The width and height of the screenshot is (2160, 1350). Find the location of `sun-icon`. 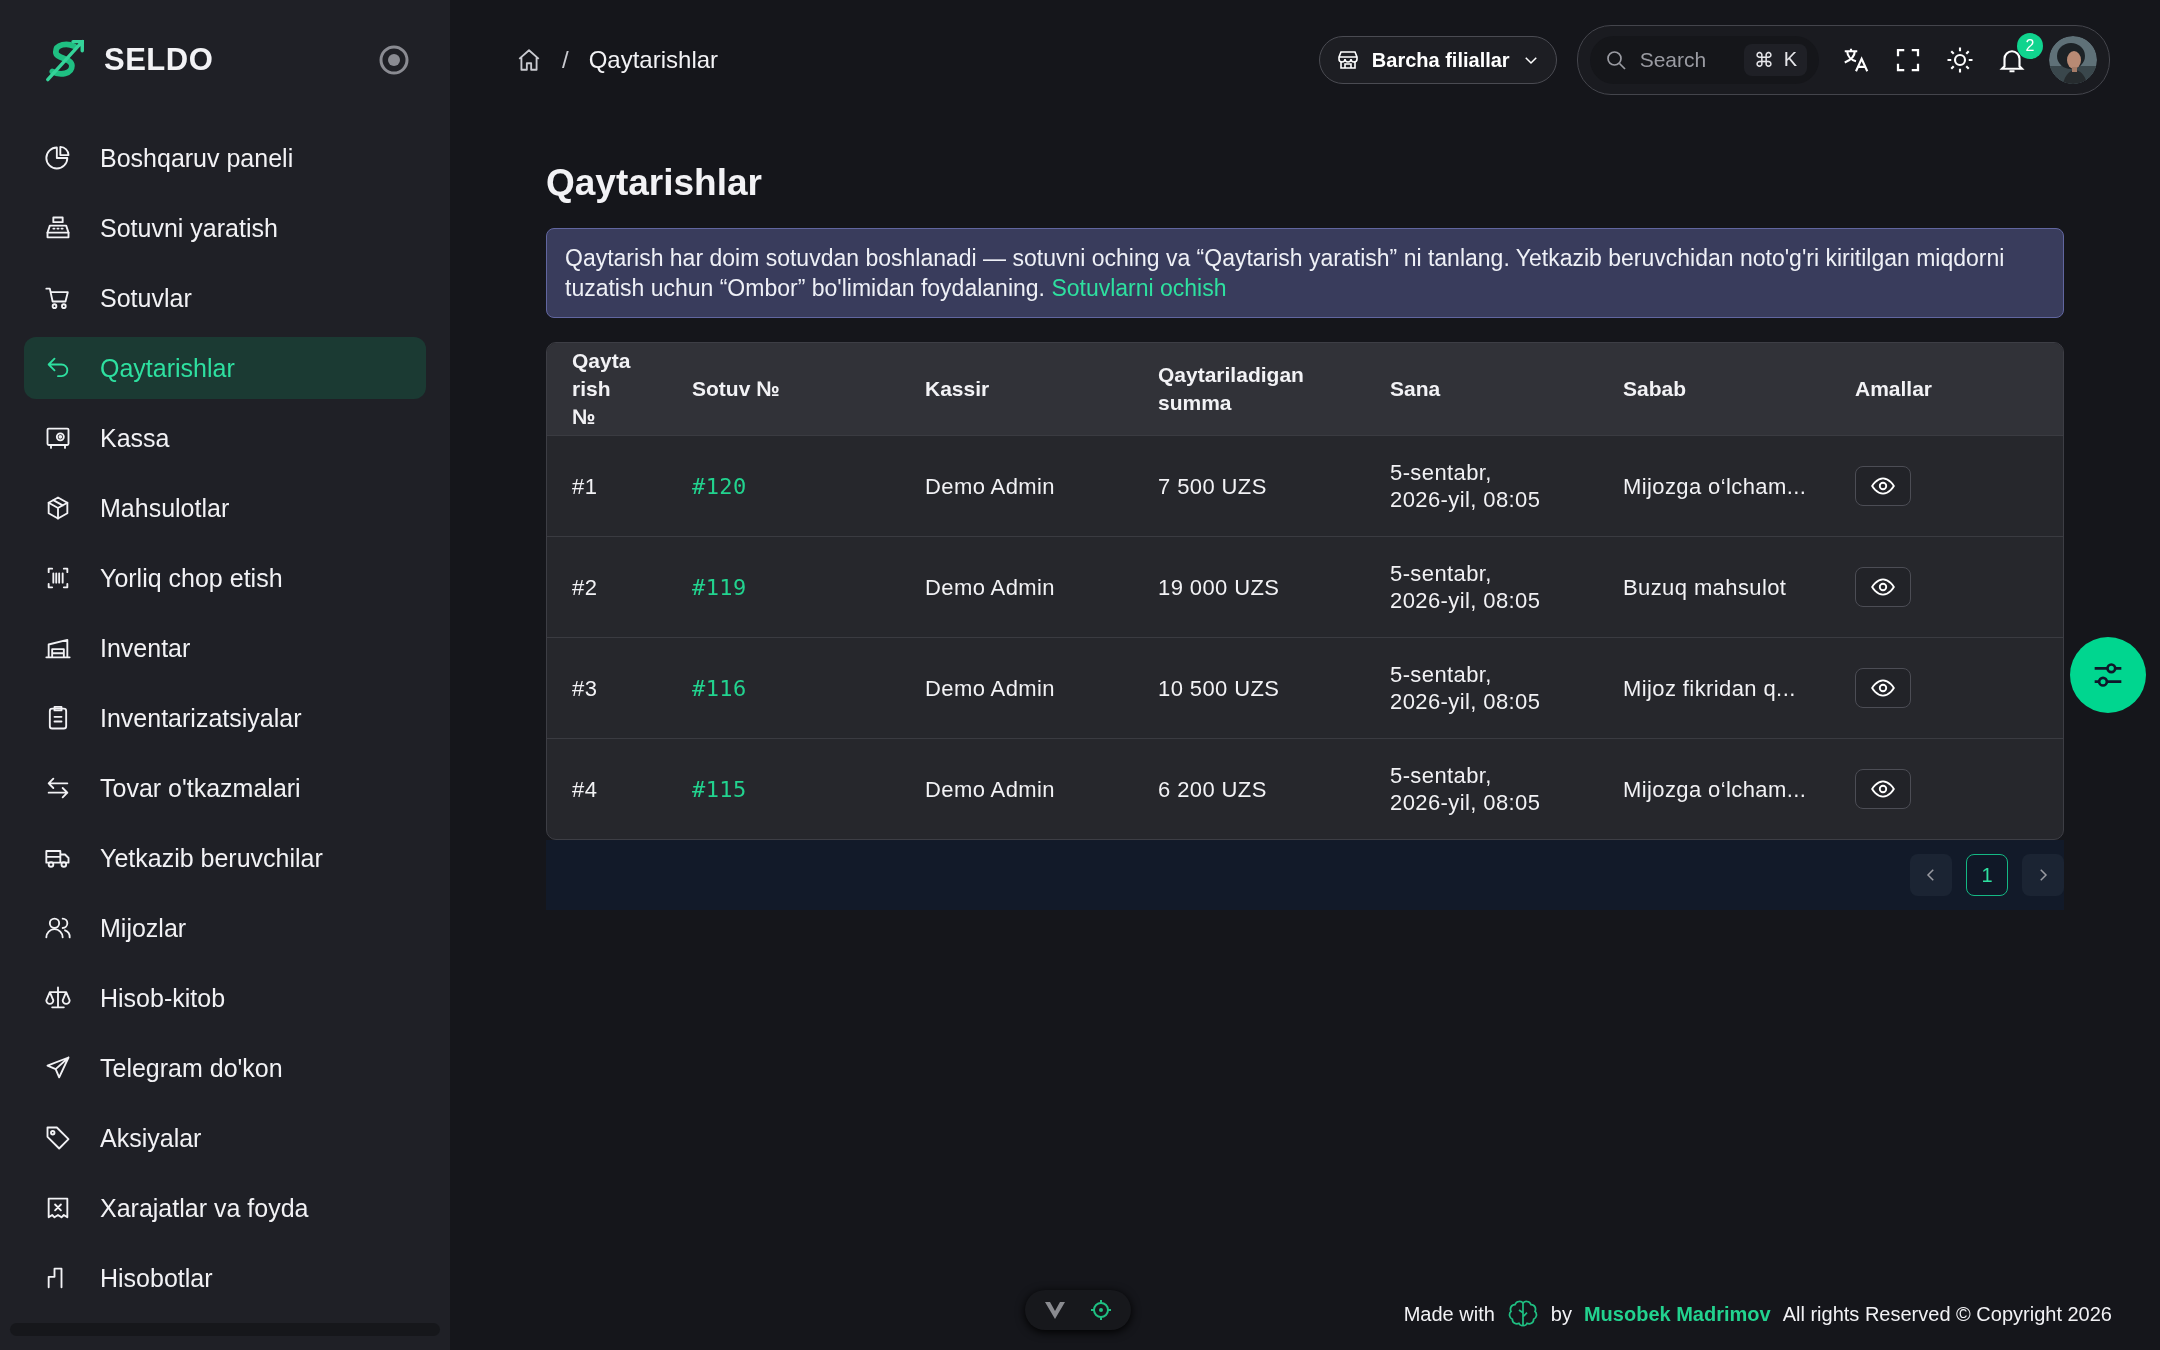

sun-icon is located at coordinates (1960, 60).